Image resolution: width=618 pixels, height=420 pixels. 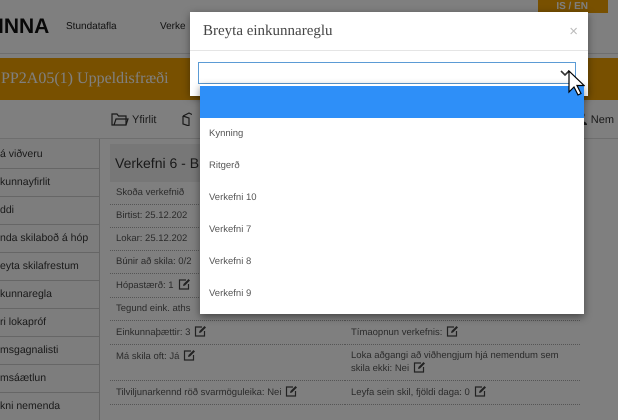 What do you see at coordinates (207, 392) in the screenshot?
I see `detail-text: Tilviljunarkennd röð svarmöguleika: Nei` at bounding box center [207, 392].